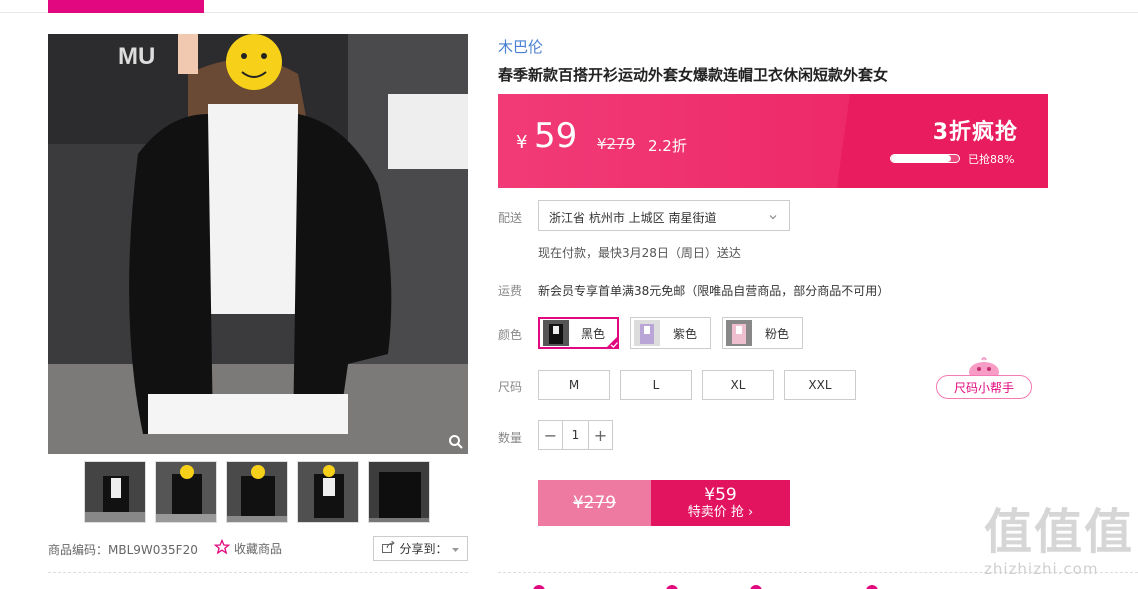 The width and height of the screenshot is (1138, 589). I want to click on delivery-address-select: 浙江省 杭州市 上城区 南星街道, so click(664, 215).